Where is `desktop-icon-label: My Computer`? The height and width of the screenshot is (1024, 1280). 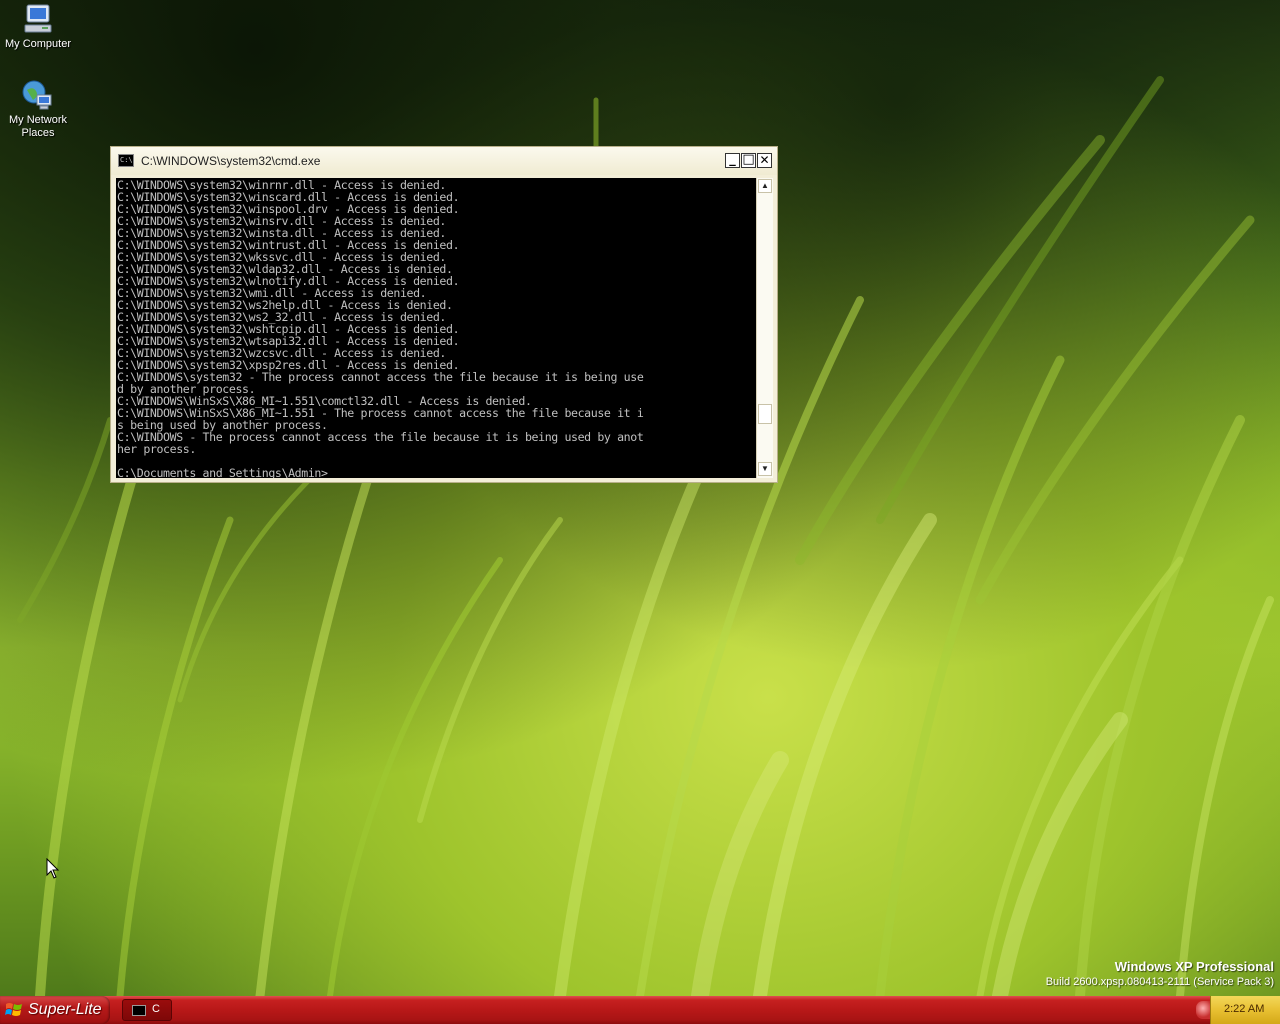
desktop-icon-label: My Computer is located at coordinates (38, 44).